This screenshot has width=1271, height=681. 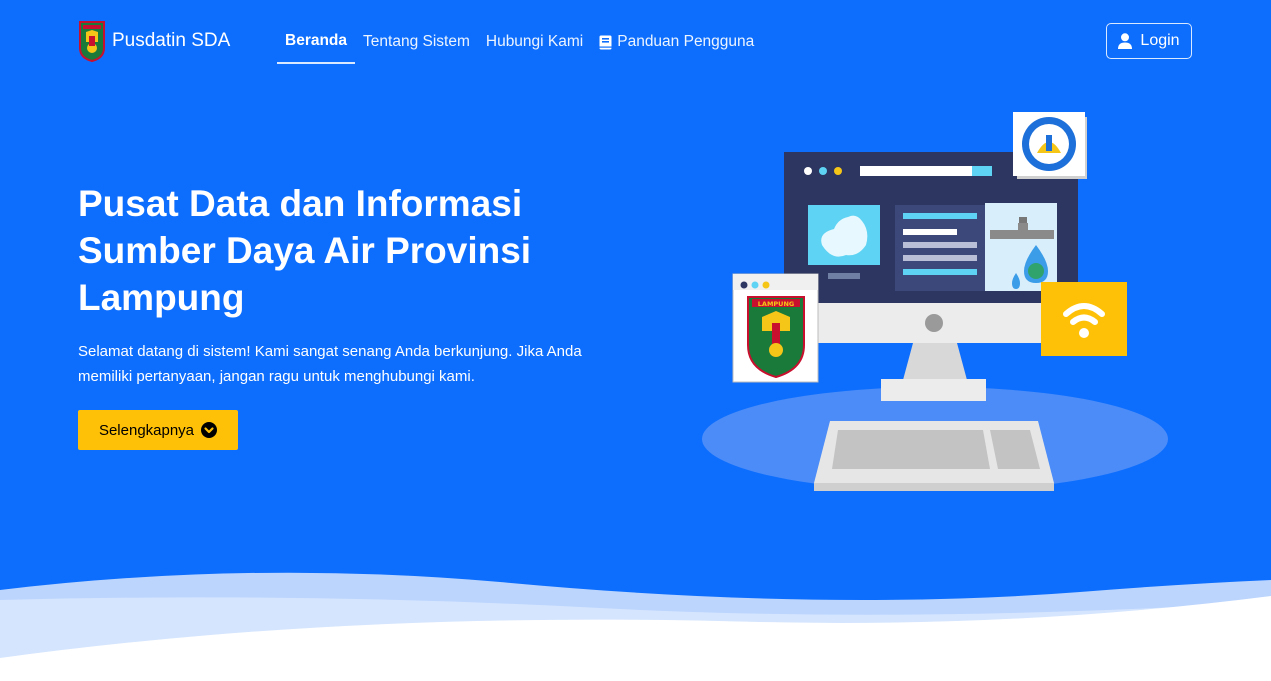 What do you see at coordinates (935, 361) in the screenshot?
I see `monitor-stand` at bounding box center [935, 361].